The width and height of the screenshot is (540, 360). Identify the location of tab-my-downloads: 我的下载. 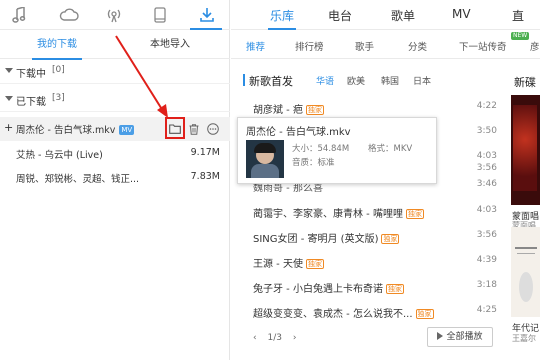
(57, 45).